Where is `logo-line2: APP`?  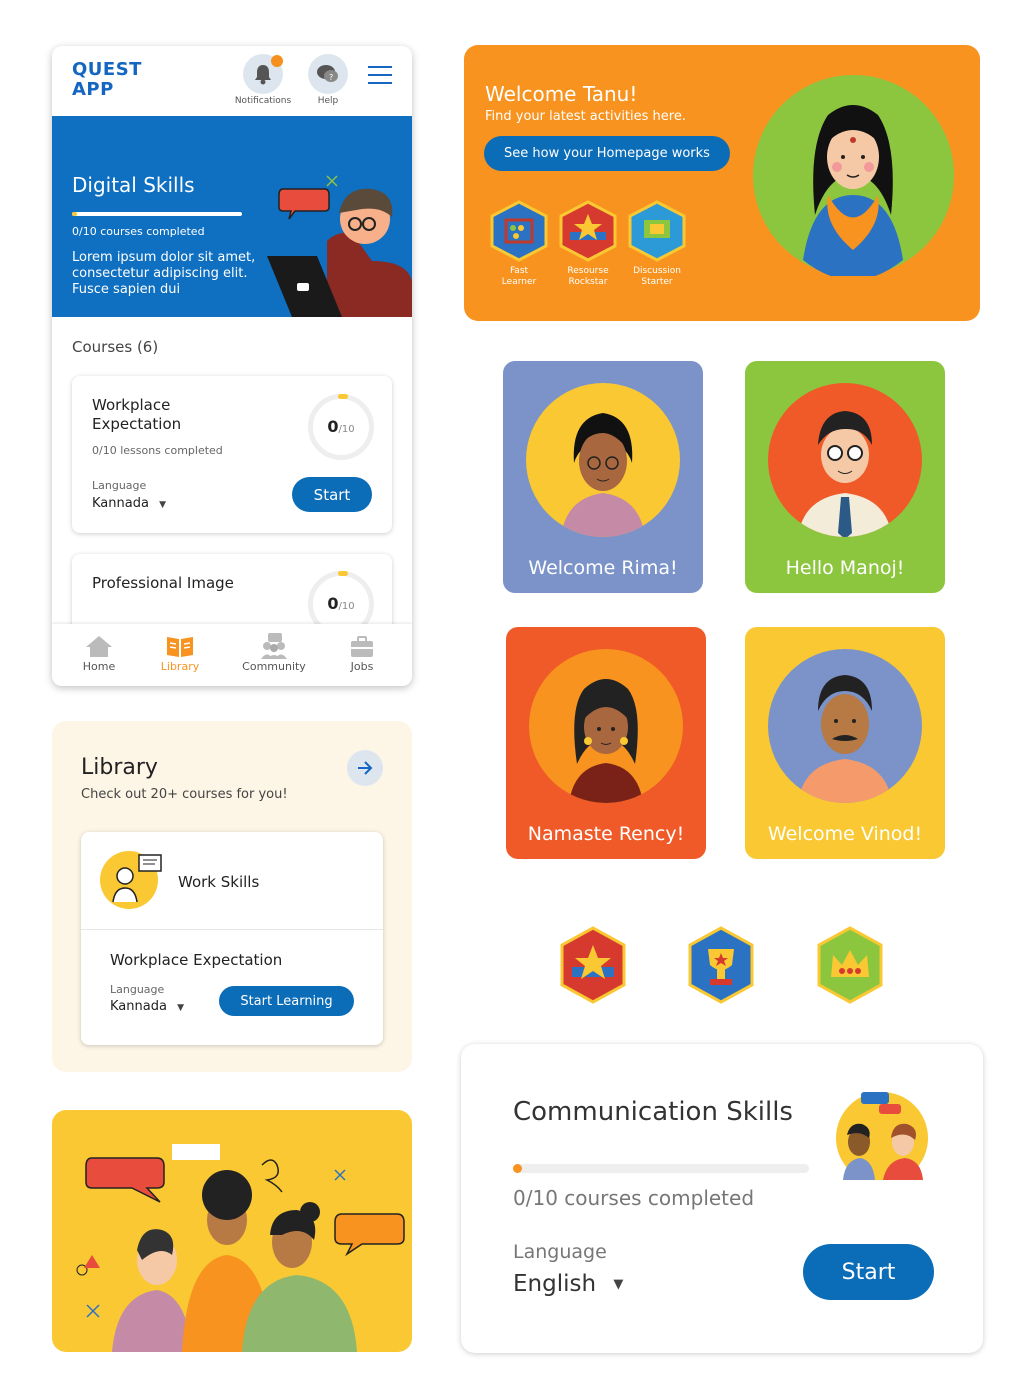
logo-line2: APP is located at coordinates (93, 89).